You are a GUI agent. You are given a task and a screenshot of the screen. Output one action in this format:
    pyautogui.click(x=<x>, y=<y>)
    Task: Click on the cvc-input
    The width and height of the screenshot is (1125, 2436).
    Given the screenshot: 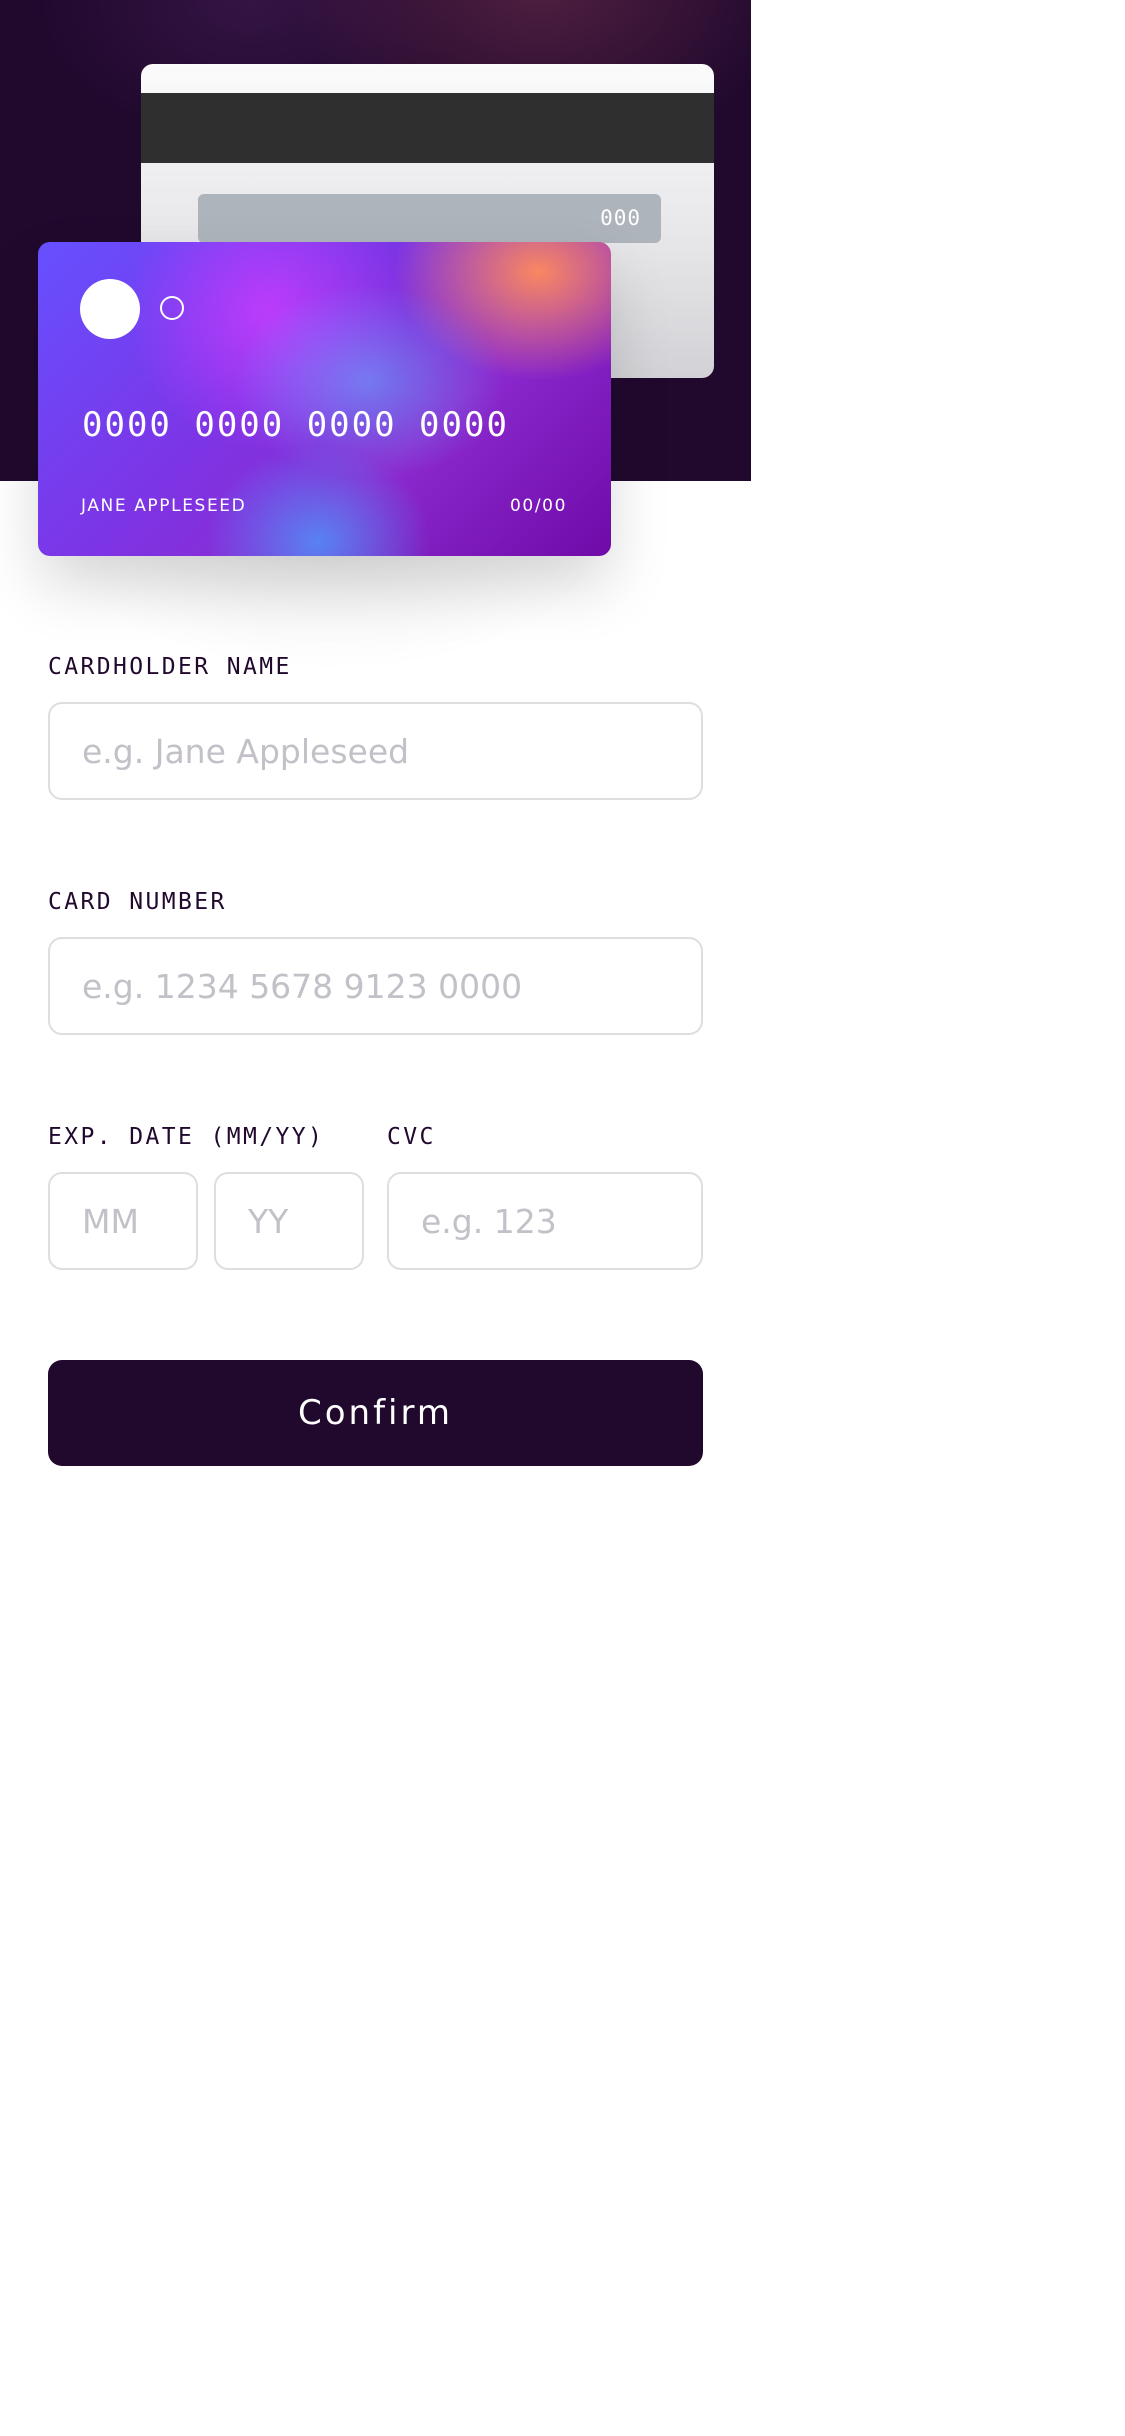 What is the action you would take?
    pyautogui.click(x=545, y=1221)
    